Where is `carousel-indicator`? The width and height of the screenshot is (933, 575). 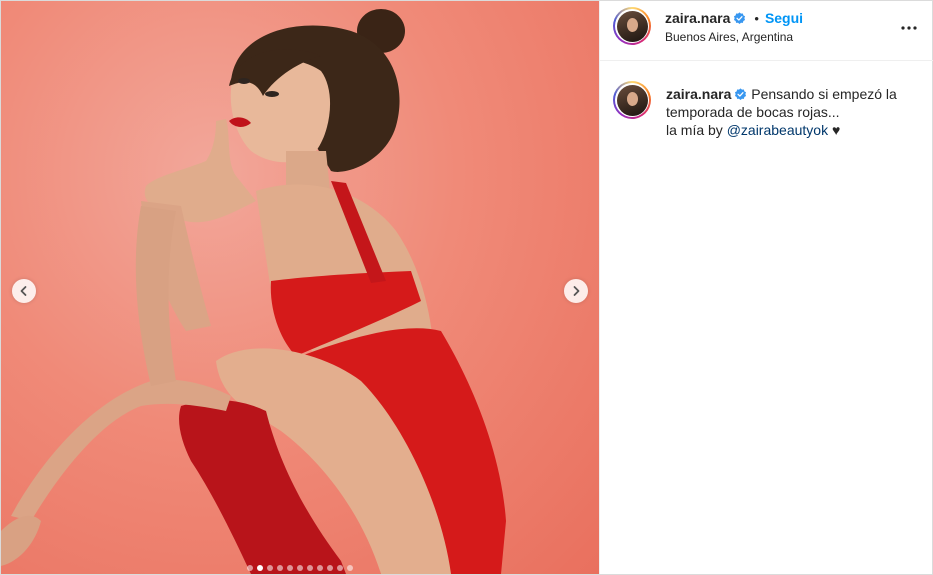 carousel-indicator is located at coordinates (300, 568).